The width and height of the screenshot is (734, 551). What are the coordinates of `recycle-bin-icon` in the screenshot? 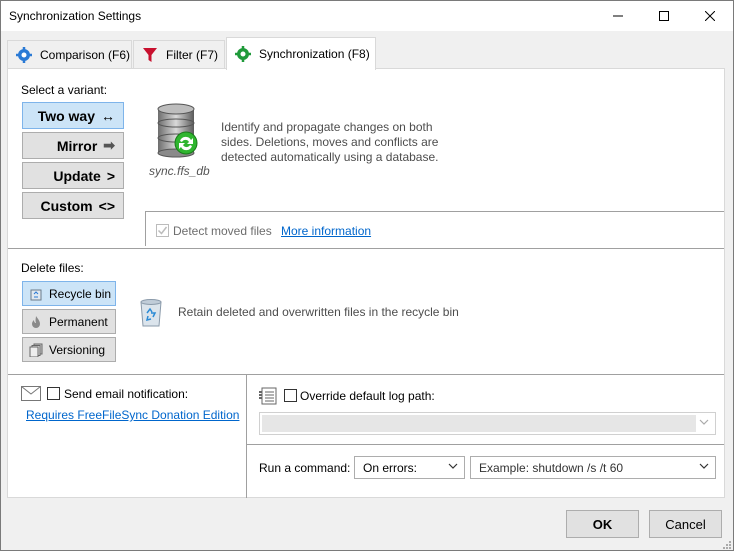 It's located at (36, 294).